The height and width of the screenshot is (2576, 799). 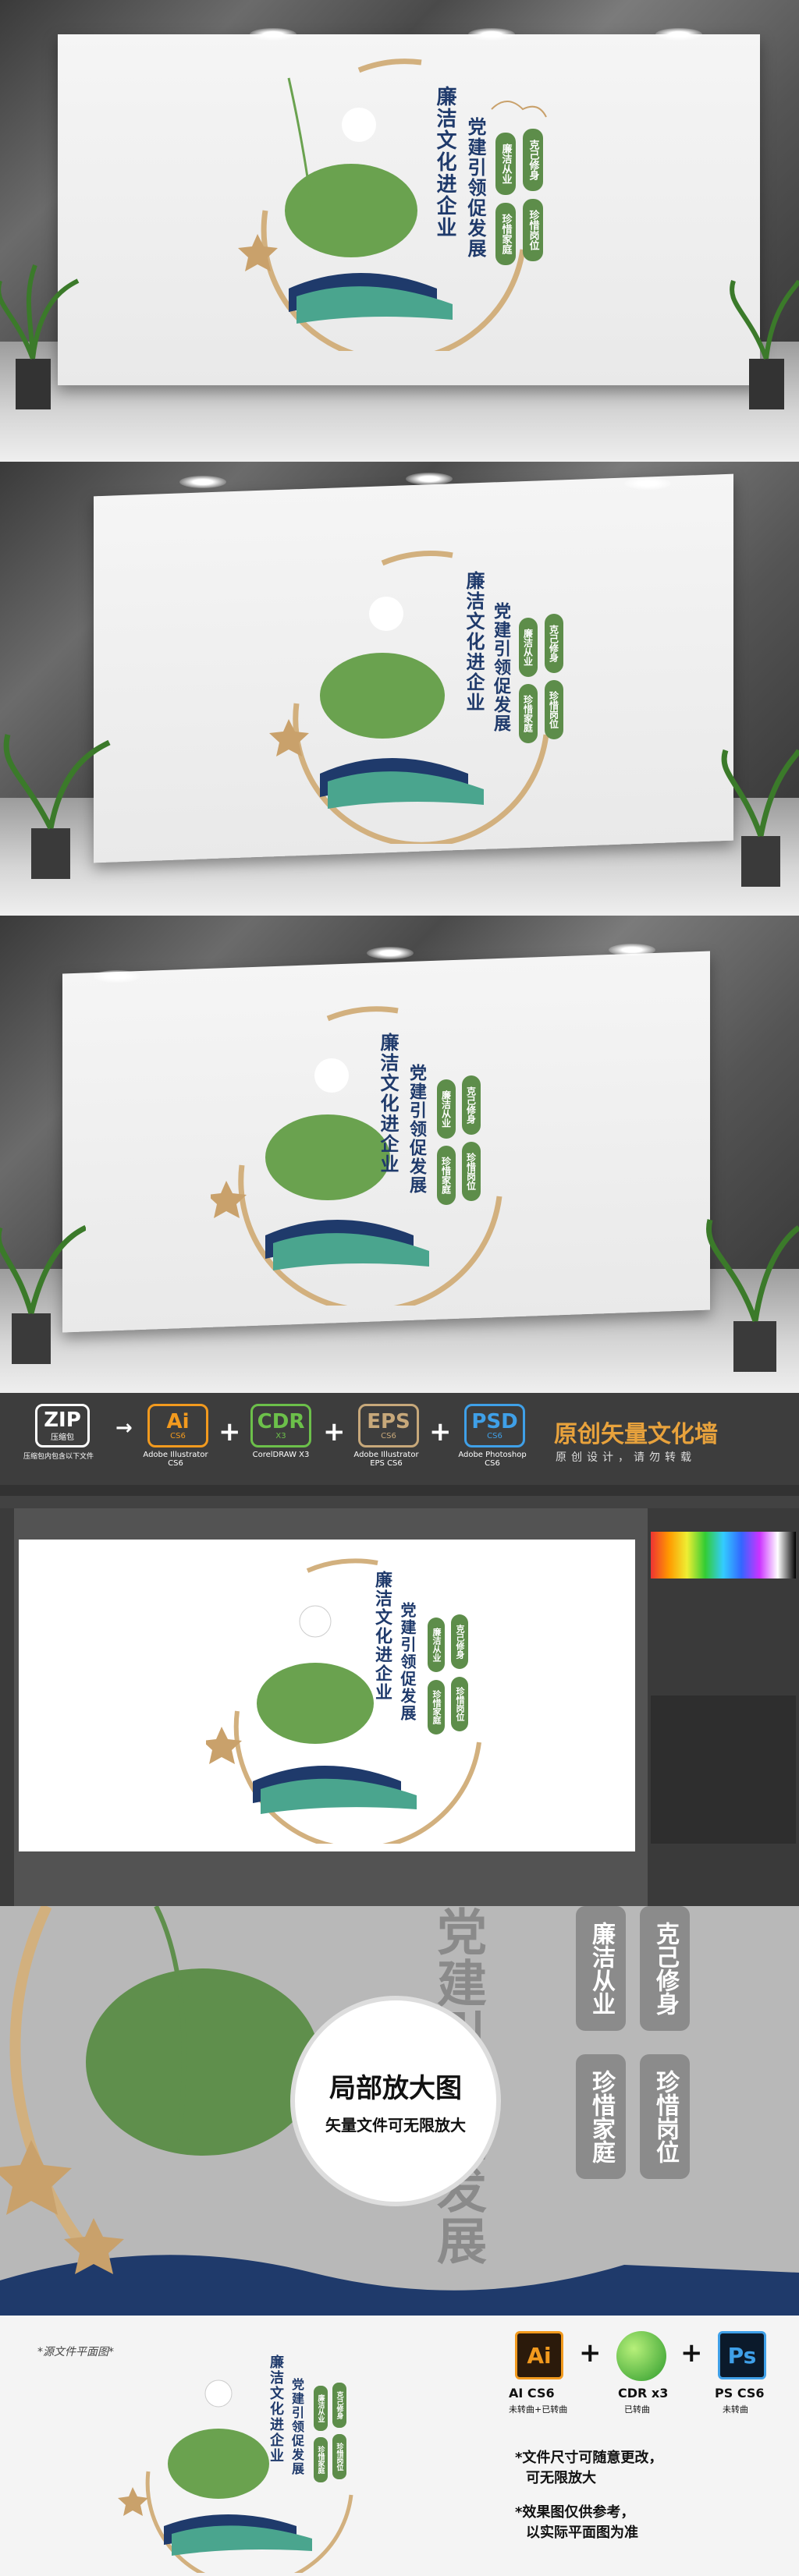 I want to click on arrow-icon: →, so click(x=124, y=1428).